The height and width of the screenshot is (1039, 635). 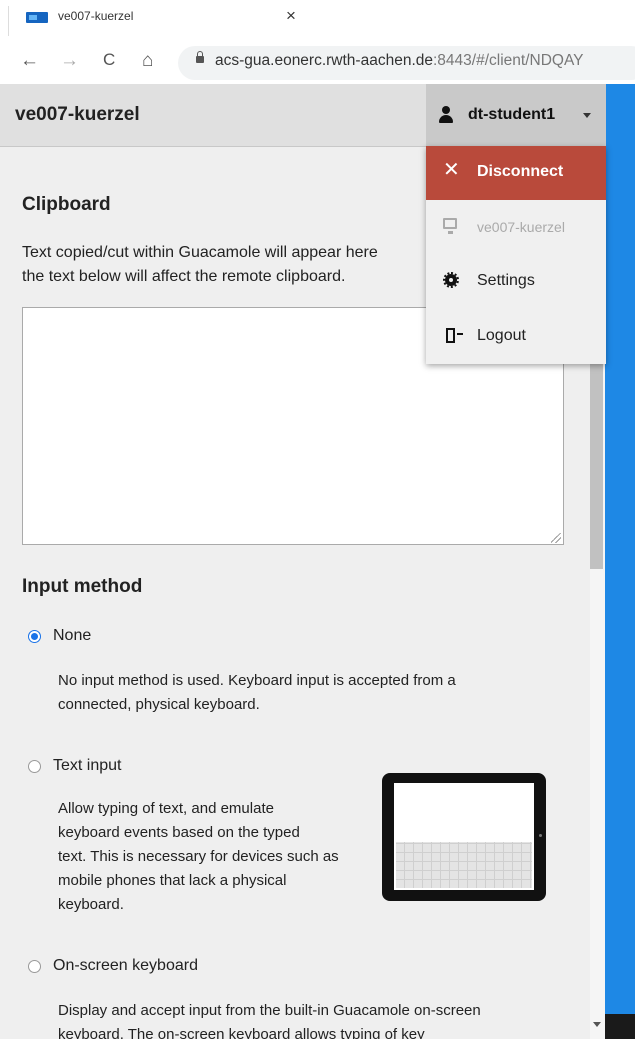 What do you see at coordinates (451, 170) in the screenshot?
I see `close-icon: ✕` at bounding box center [451, 170].